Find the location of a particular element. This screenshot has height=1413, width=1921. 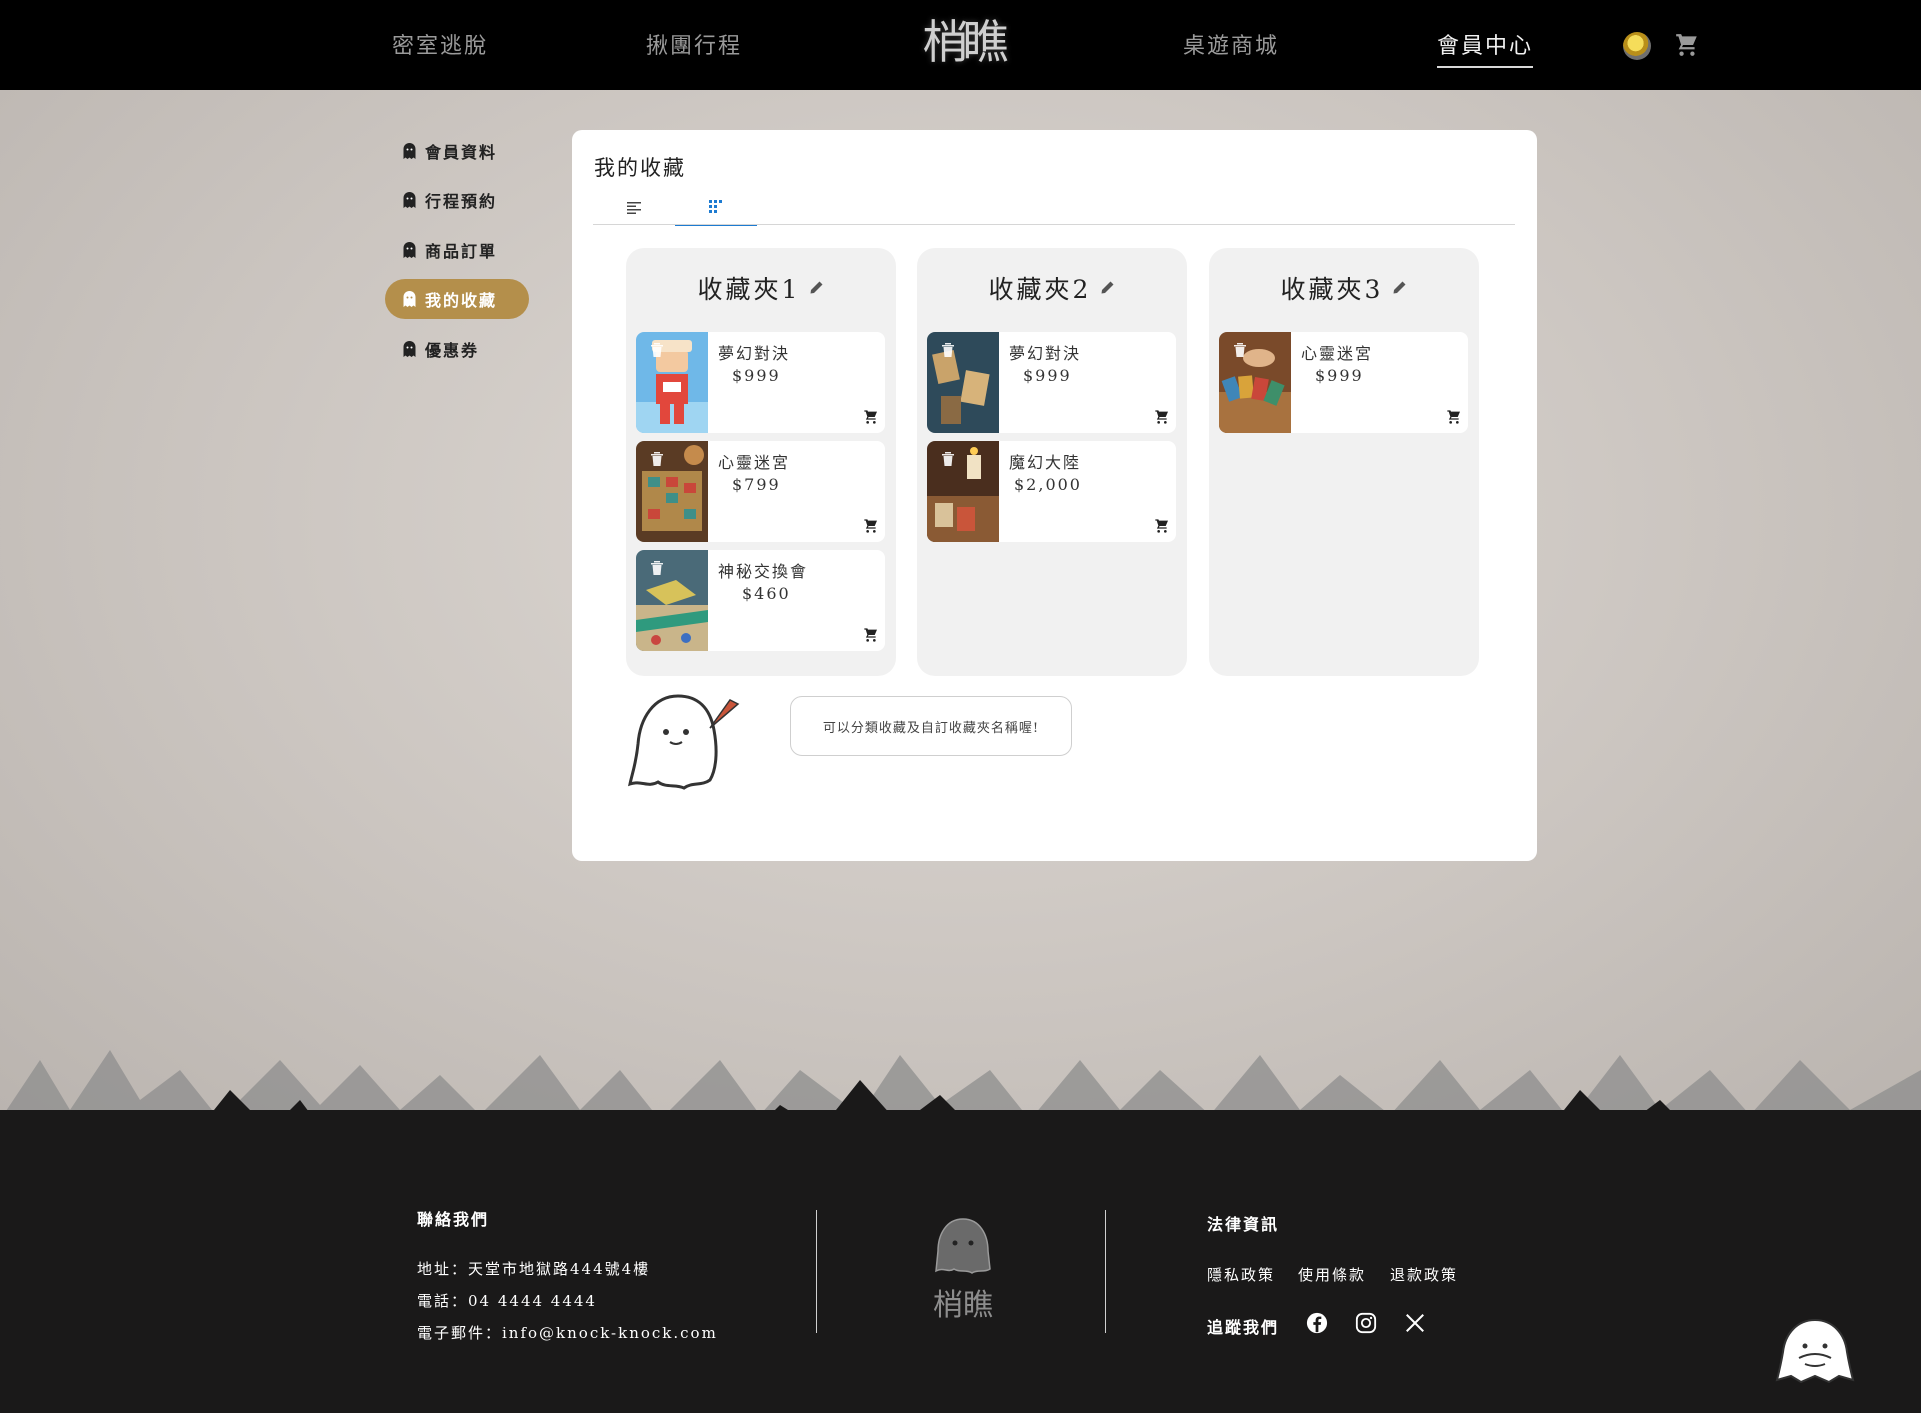

page-title: 我的收藏 is located at coordinates (640, 168).